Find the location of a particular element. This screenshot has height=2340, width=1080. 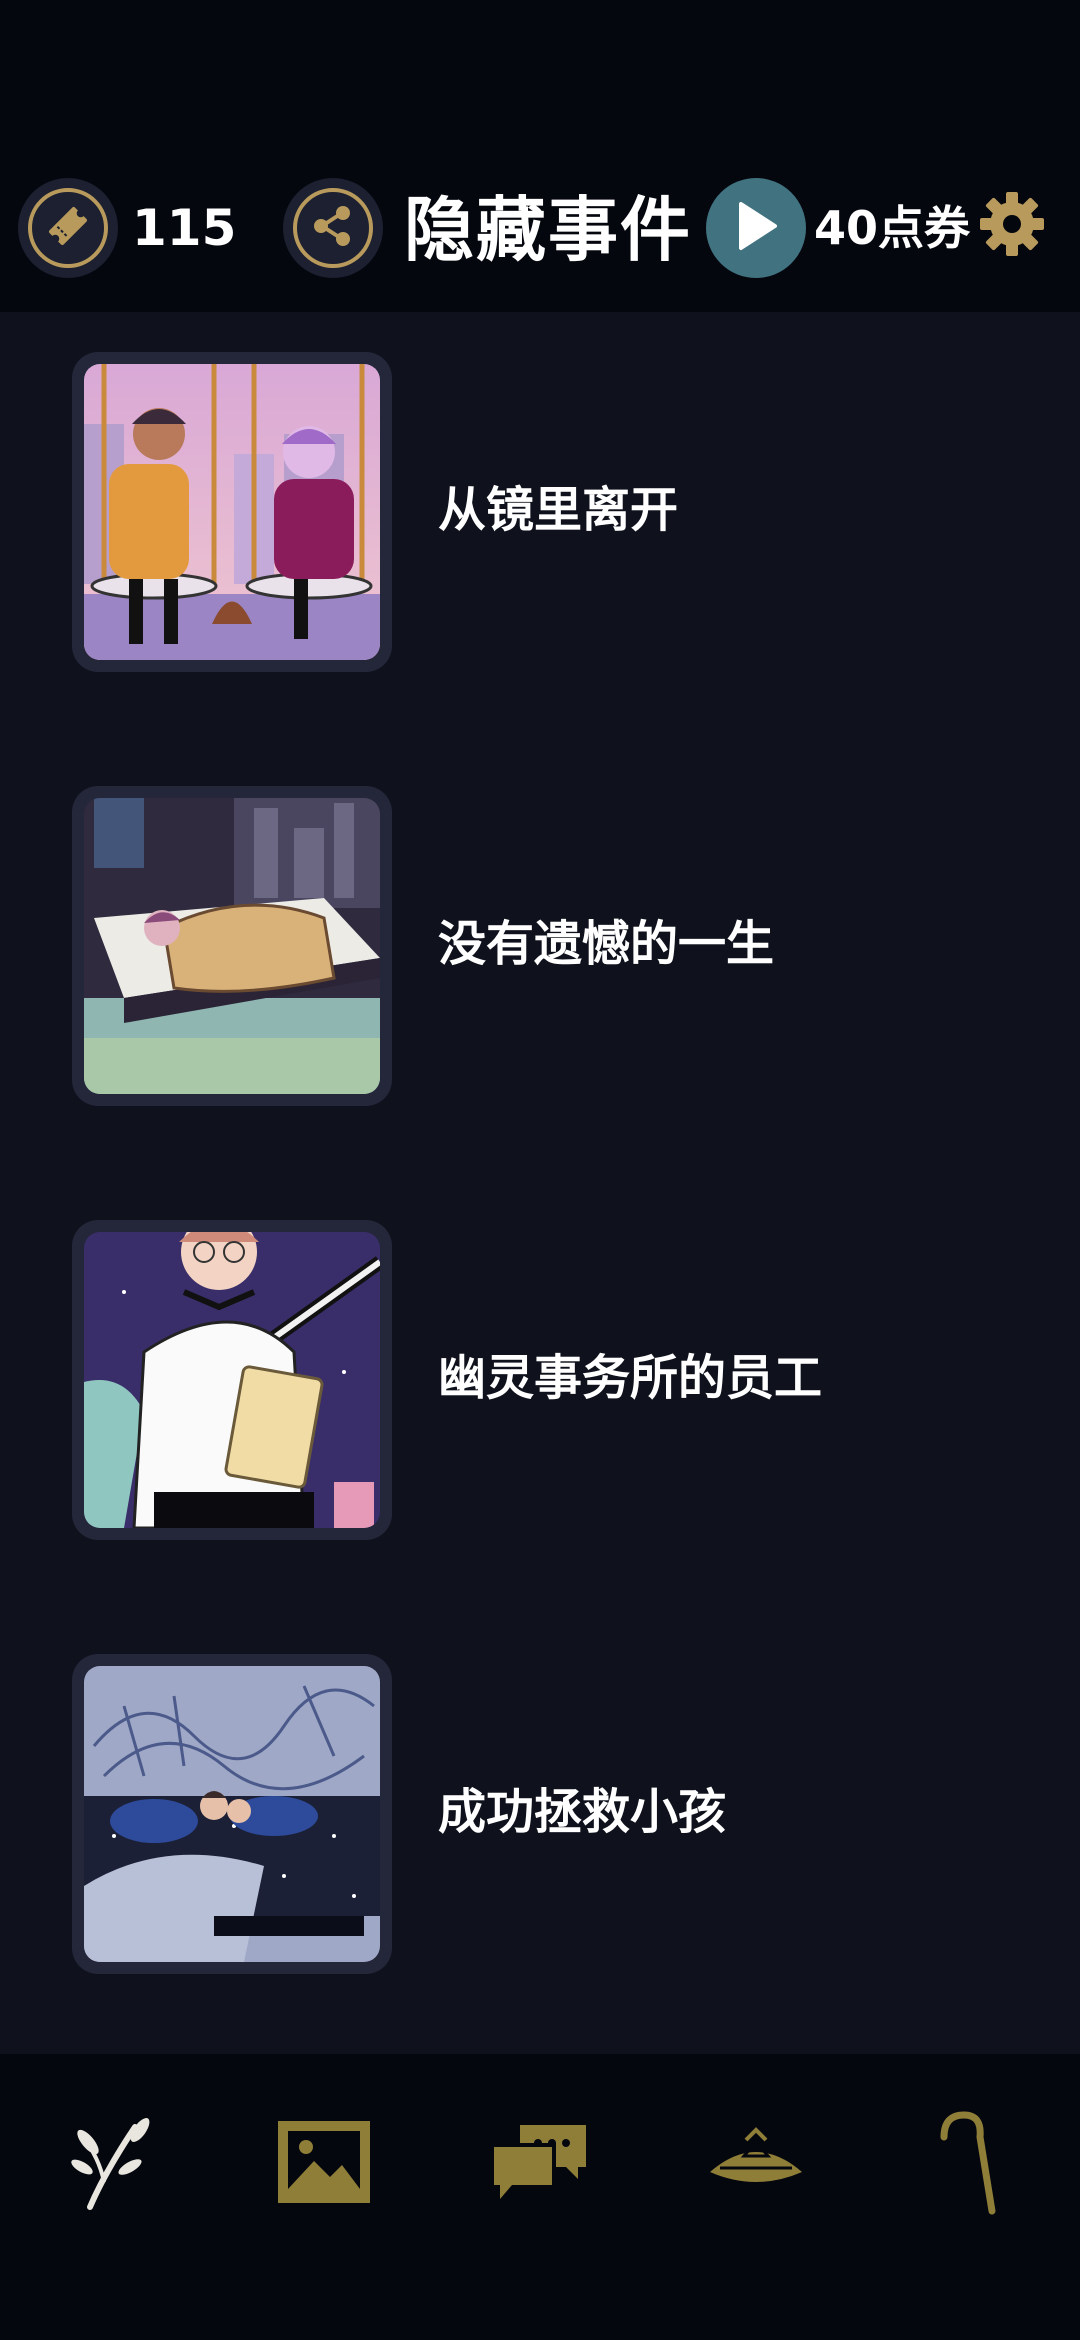

settings-button is located at coordinates (1012, 226).